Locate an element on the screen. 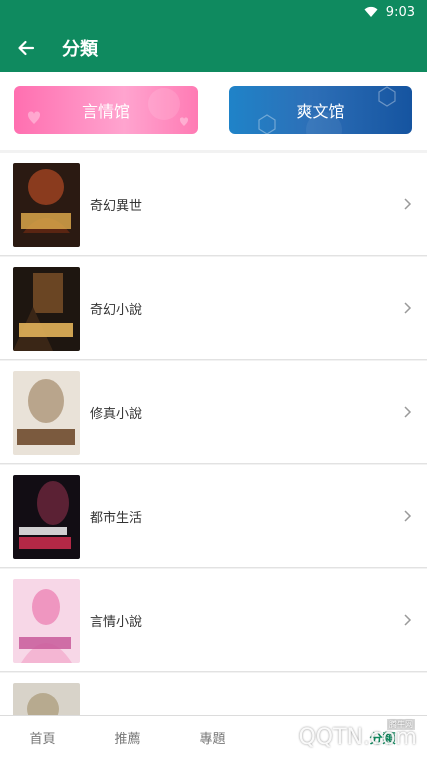  category-row: 都市生活 is located at coordinates (213, 516).